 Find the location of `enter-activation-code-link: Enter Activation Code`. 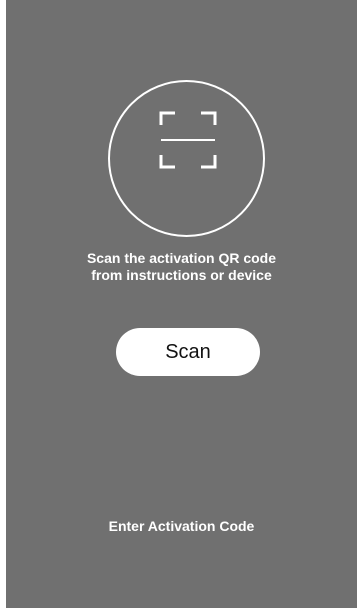

enter-activation-code-link: Enter Activation Code is located at coordinates (181, 526).